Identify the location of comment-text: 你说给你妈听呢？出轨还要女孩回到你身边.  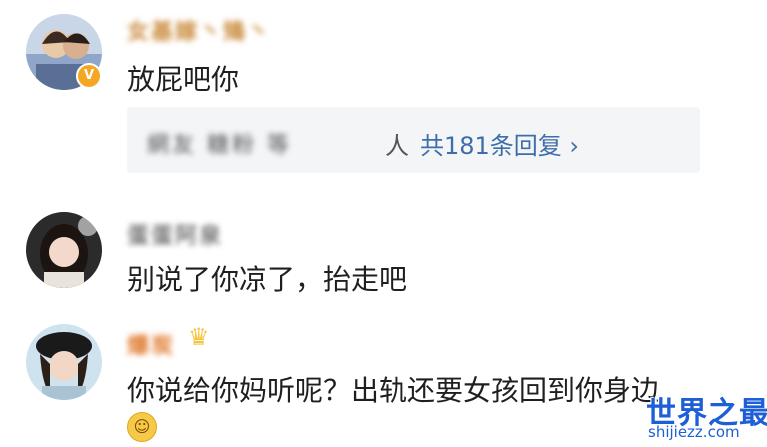
(393, 390).